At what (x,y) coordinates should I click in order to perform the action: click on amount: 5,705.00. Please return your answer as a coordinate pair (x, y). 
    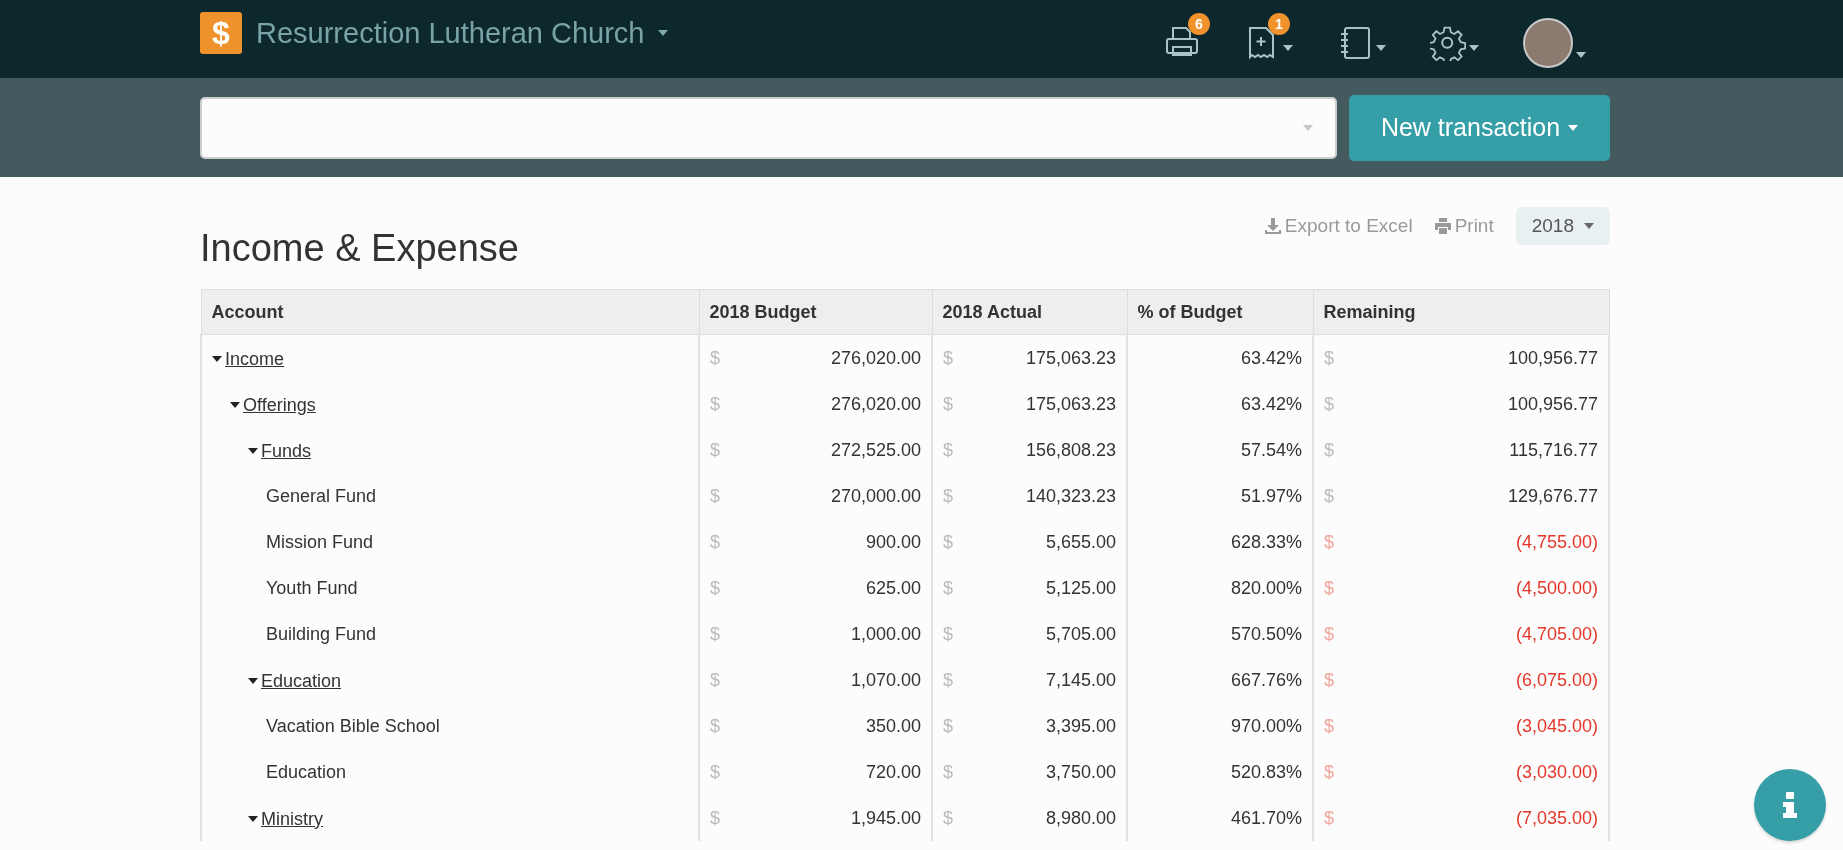
    Looking at the image, I should click on (1080, 634).